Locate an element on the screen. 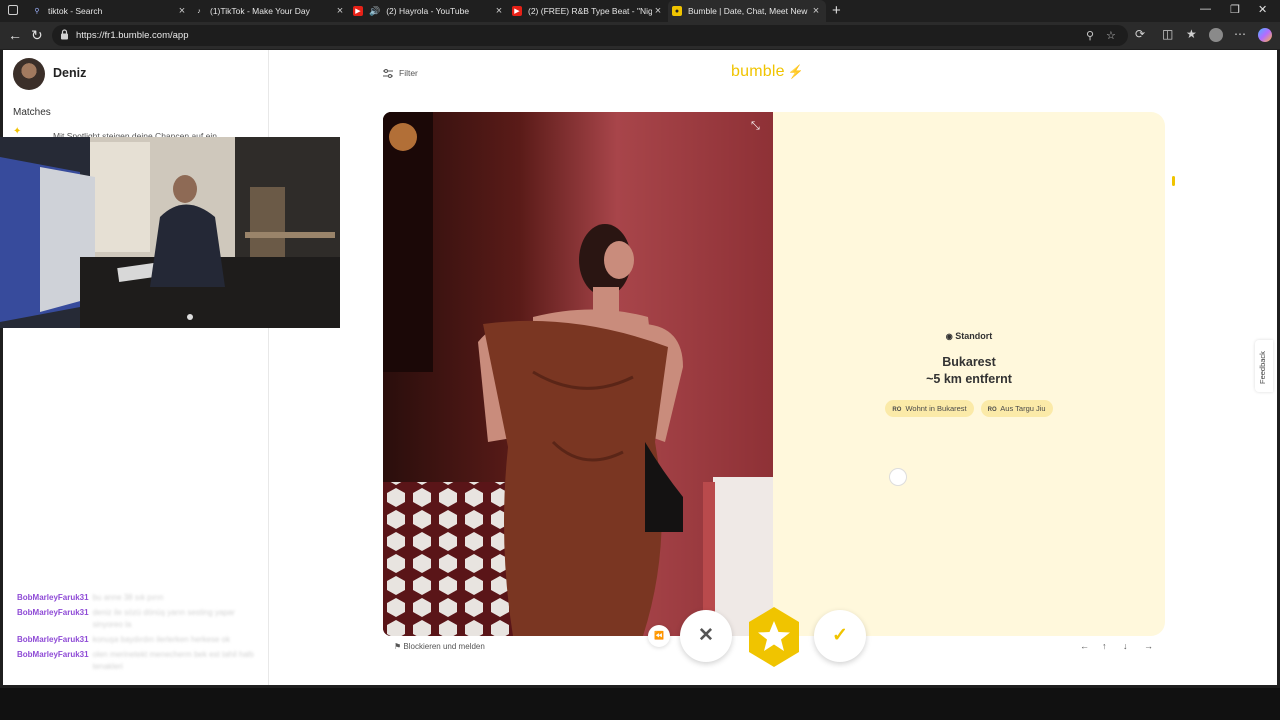 This screenshot has height=720, width=1280. like-button: ✓ is located at coordinates (840, 636).